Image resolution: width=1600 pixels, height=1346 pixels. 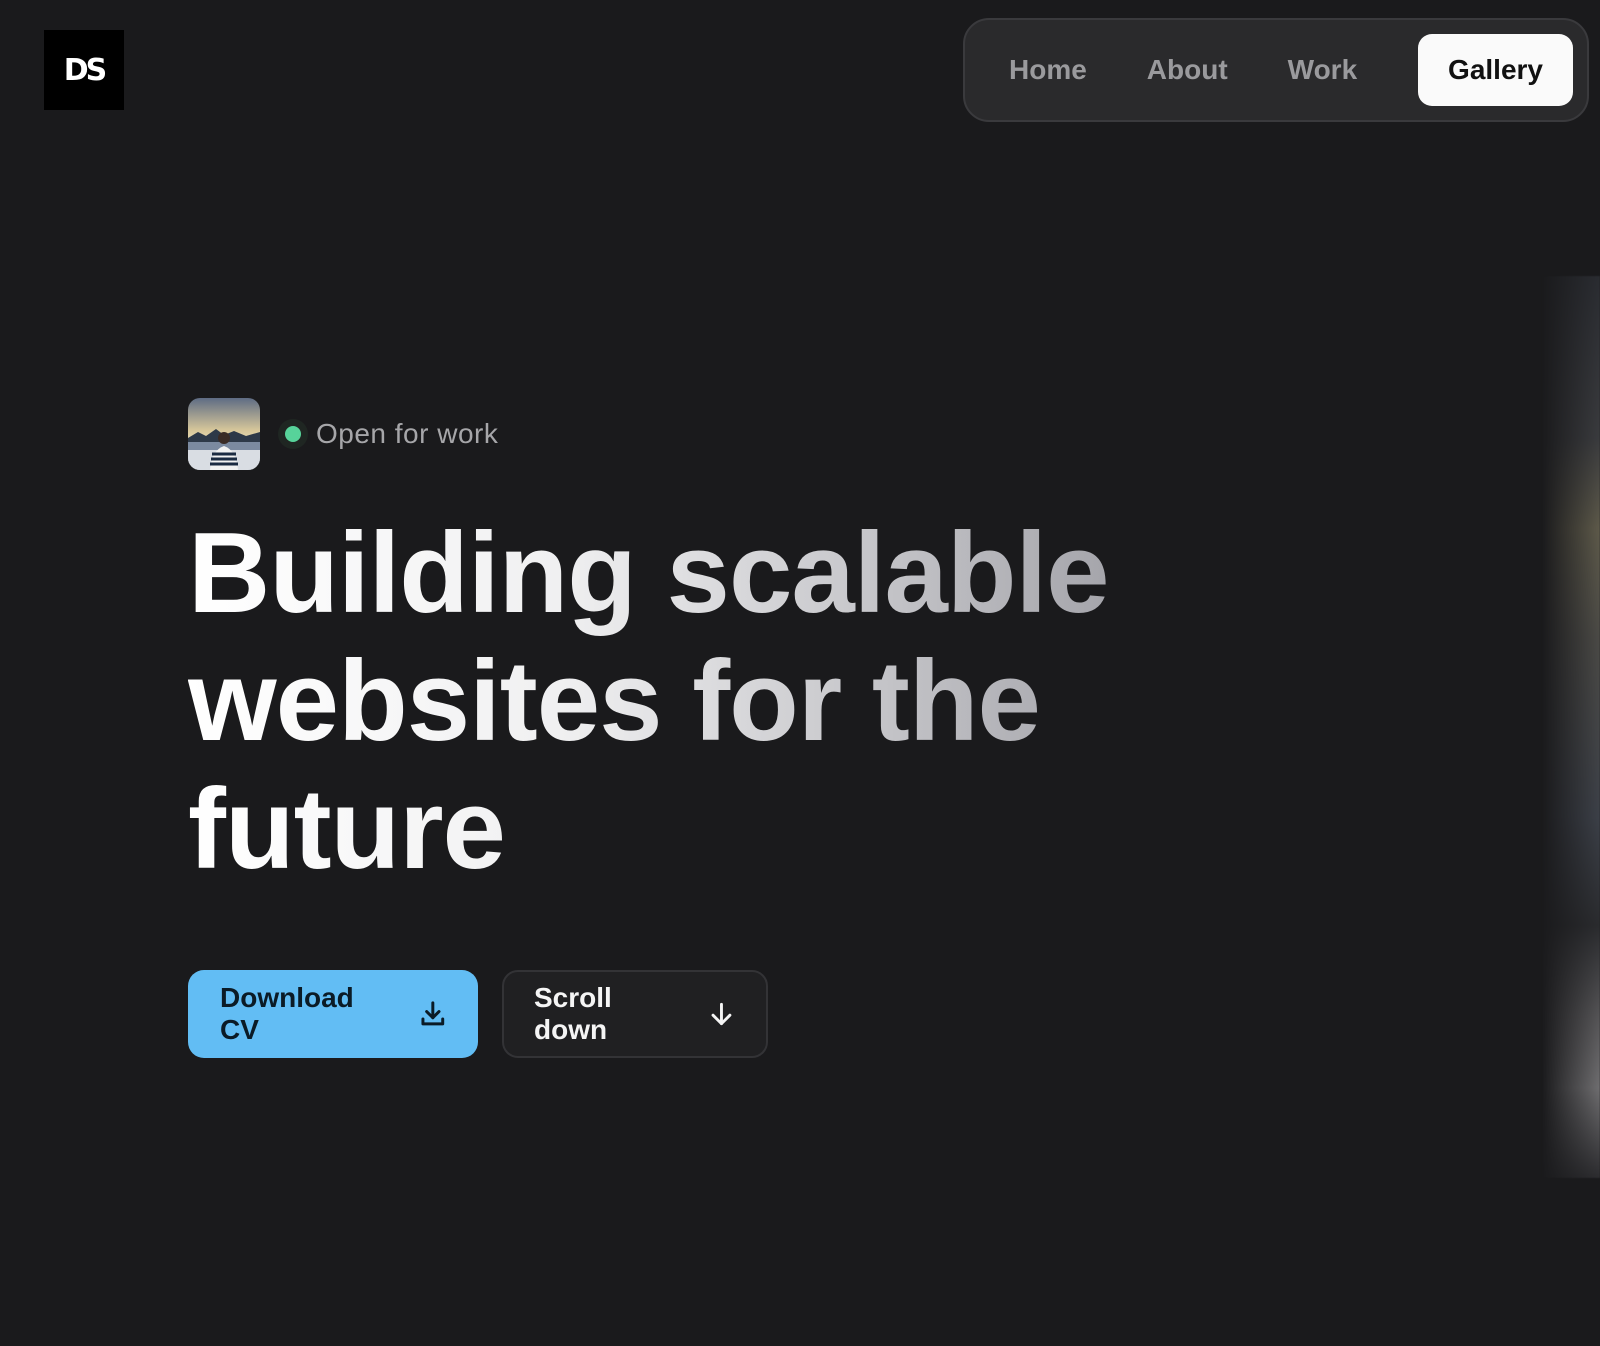 What do you see at coordinates (433, 1013) in the screenshot?
I see `download-icon` at bounding box center [433, 1013].